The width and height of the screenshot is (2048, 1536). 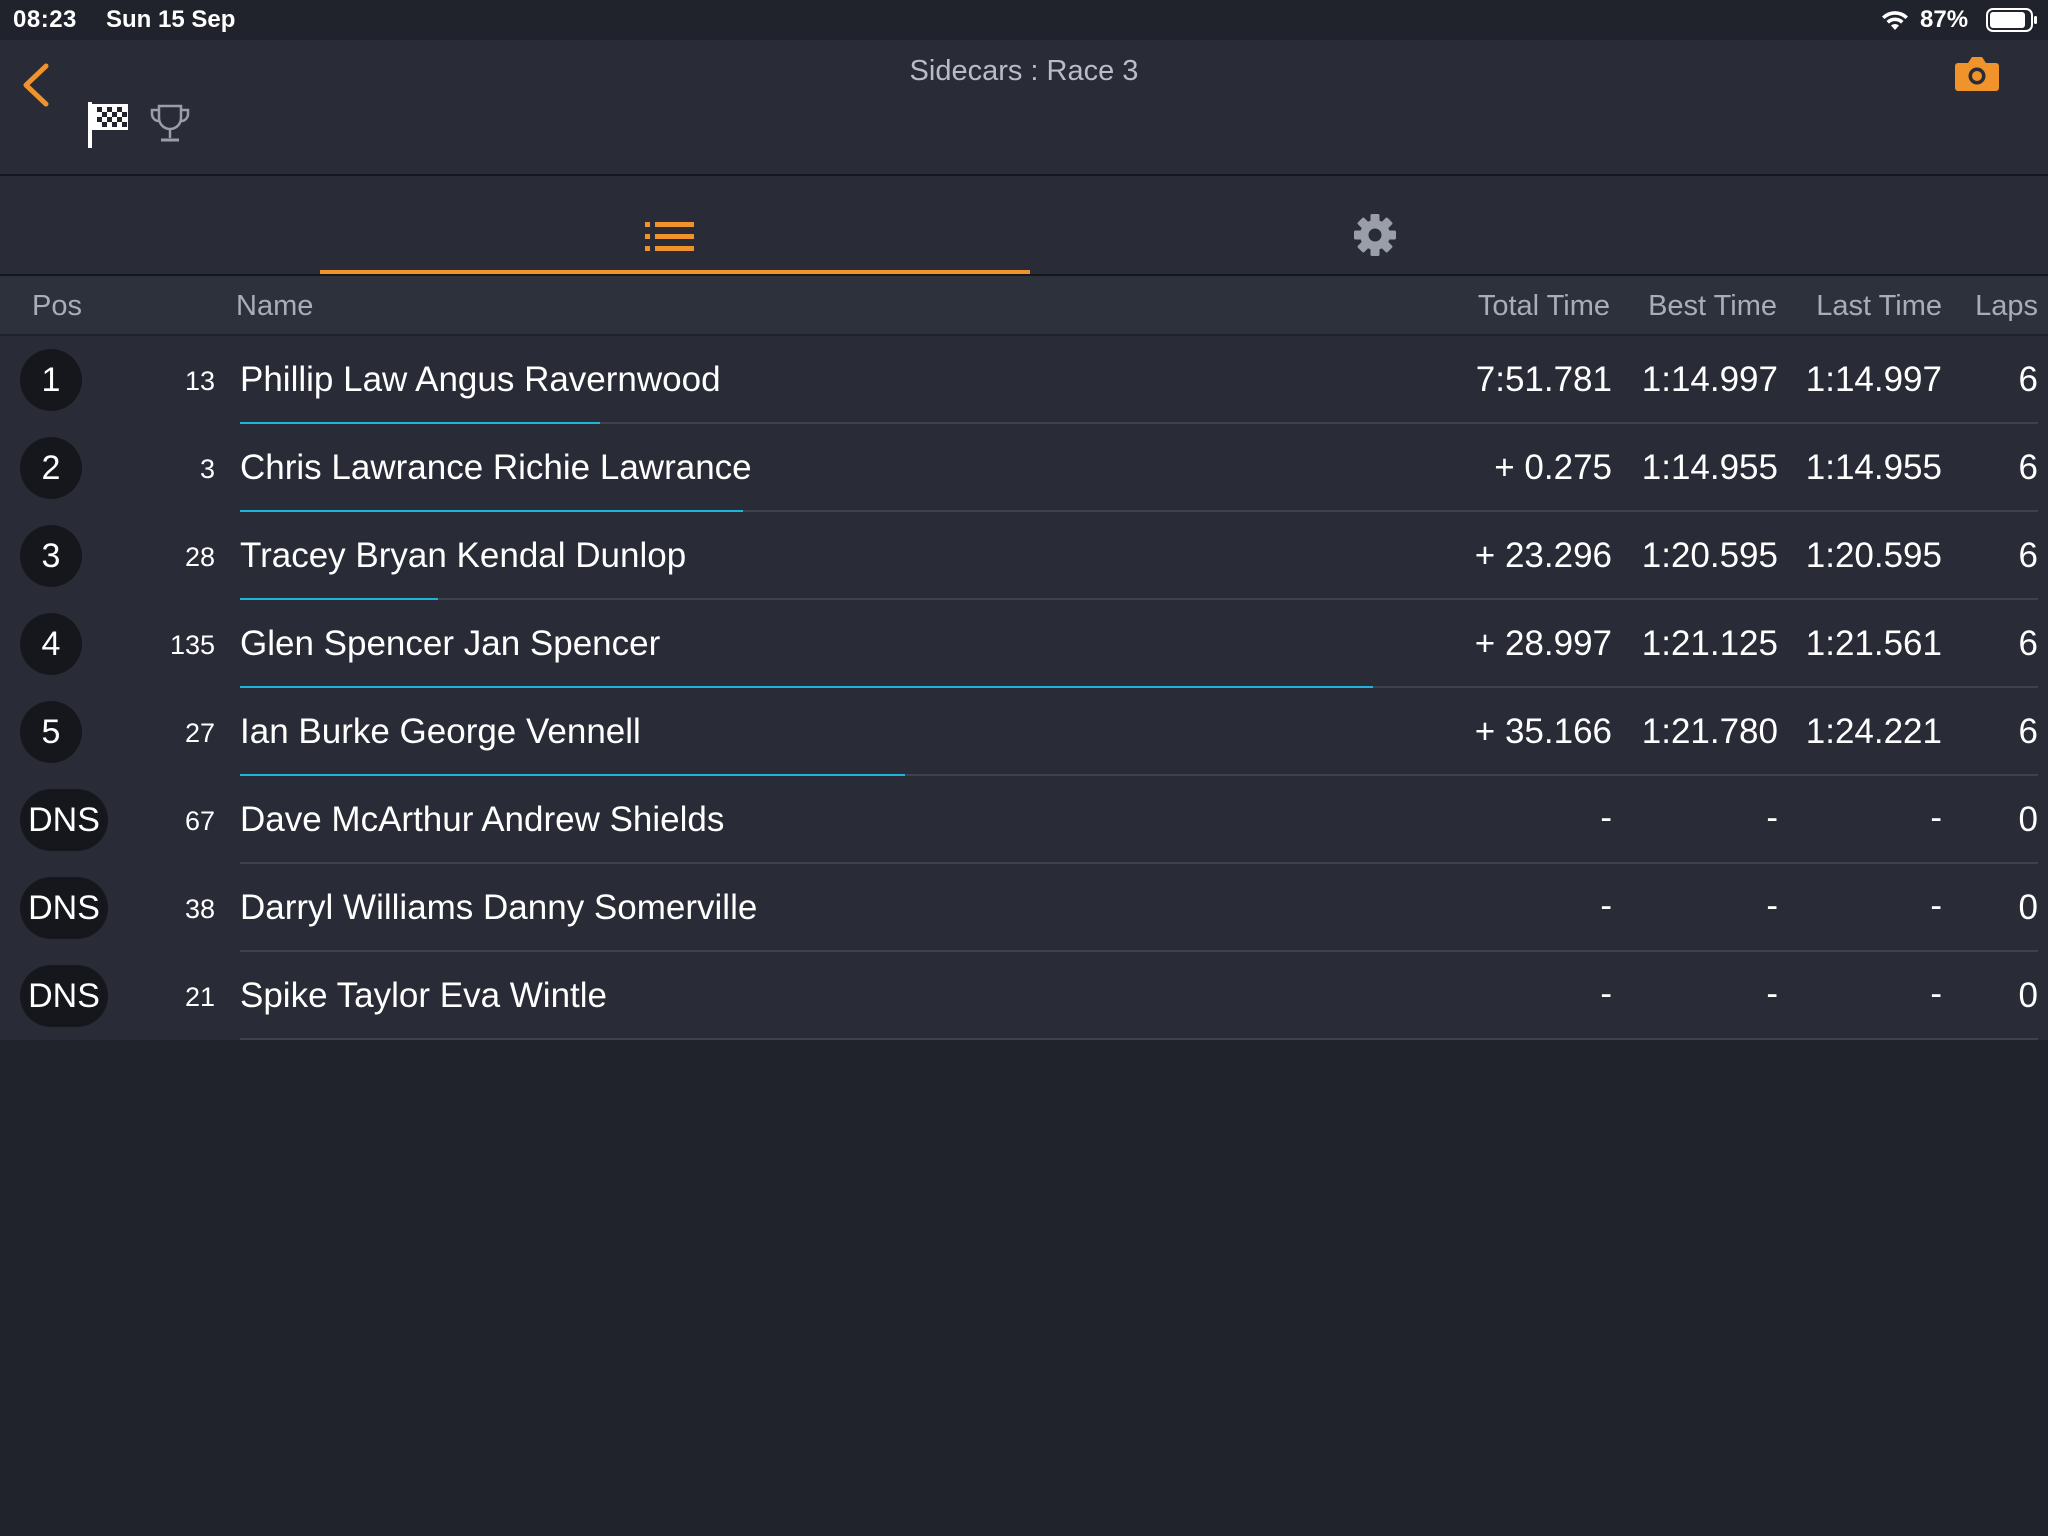 I want to click on column-header-last-time: Last Time, so click(x=1879, y=306).